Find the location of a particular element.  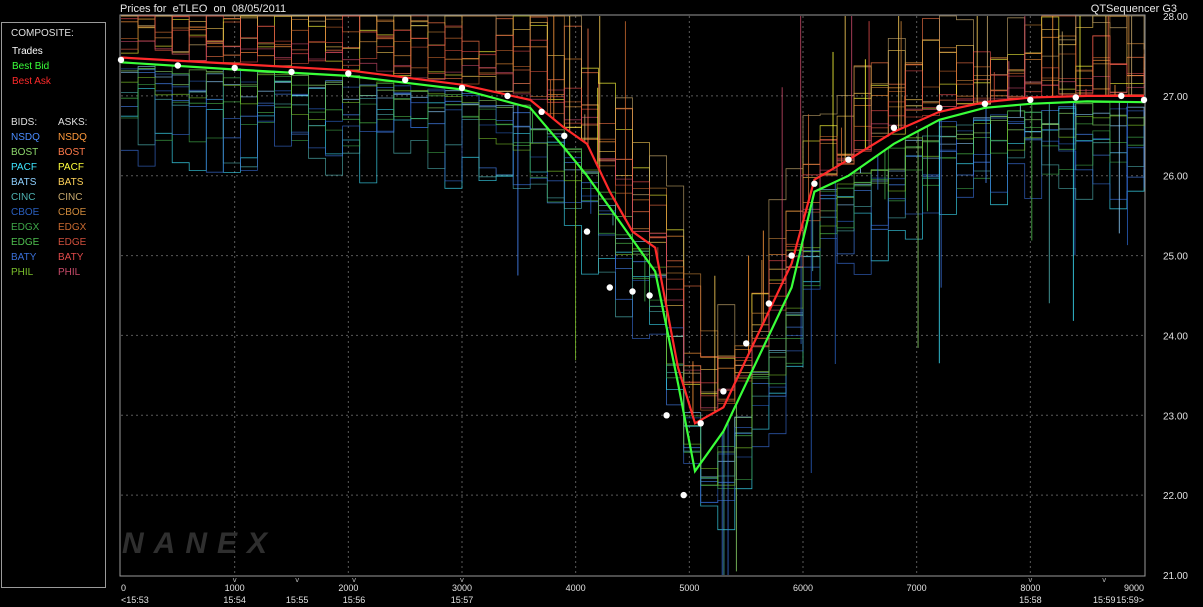

legend-bid-cinc: CINC is located at coordinates (23, 197).